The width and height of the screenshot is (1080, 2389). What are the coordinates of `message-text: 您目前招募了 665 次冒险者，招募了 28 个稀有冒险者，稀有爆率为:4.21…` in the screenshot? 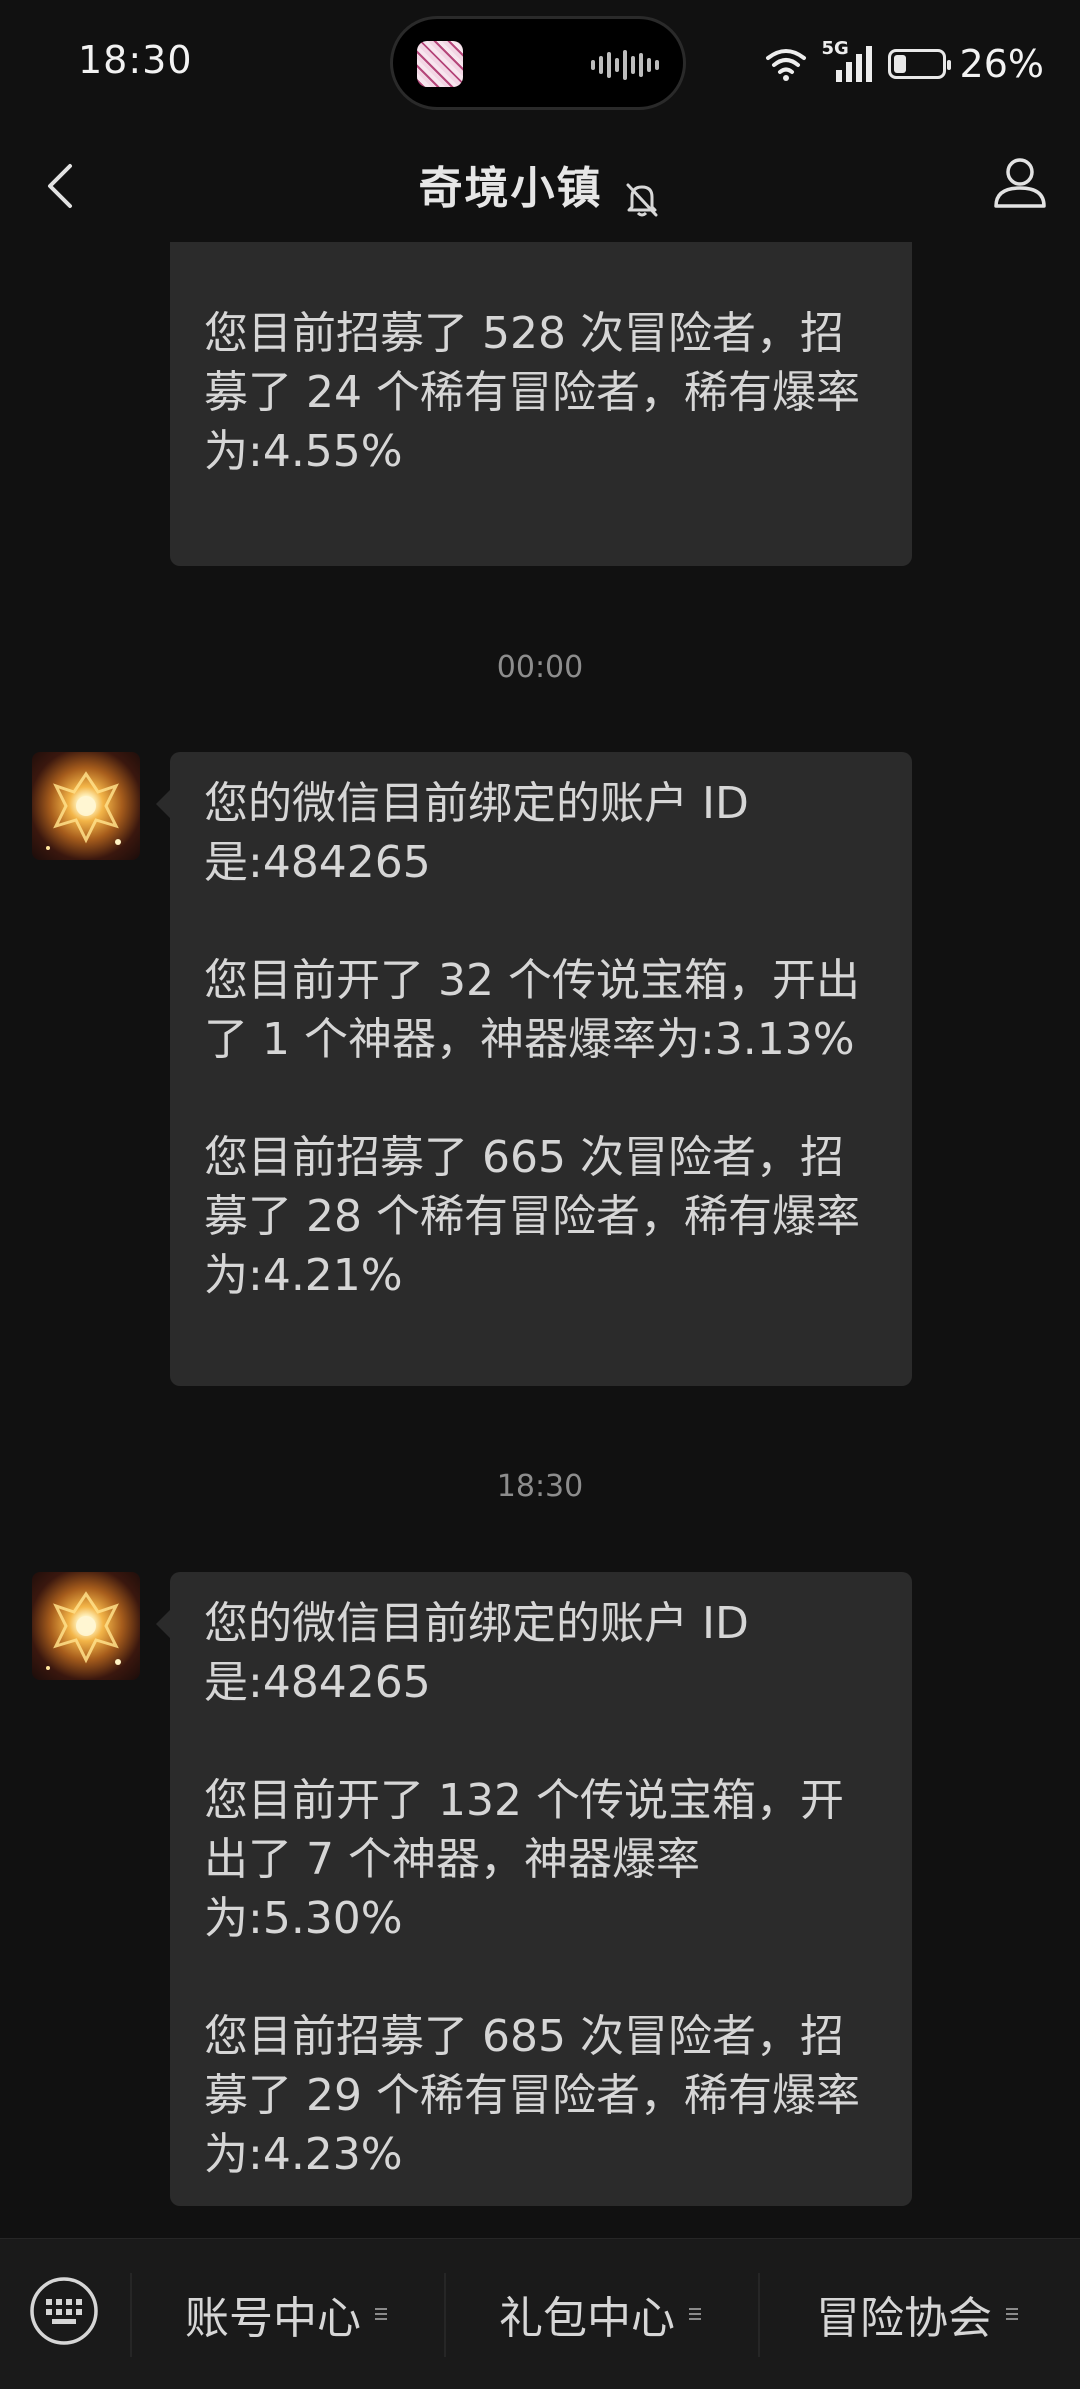 It's located at (532, 1216).